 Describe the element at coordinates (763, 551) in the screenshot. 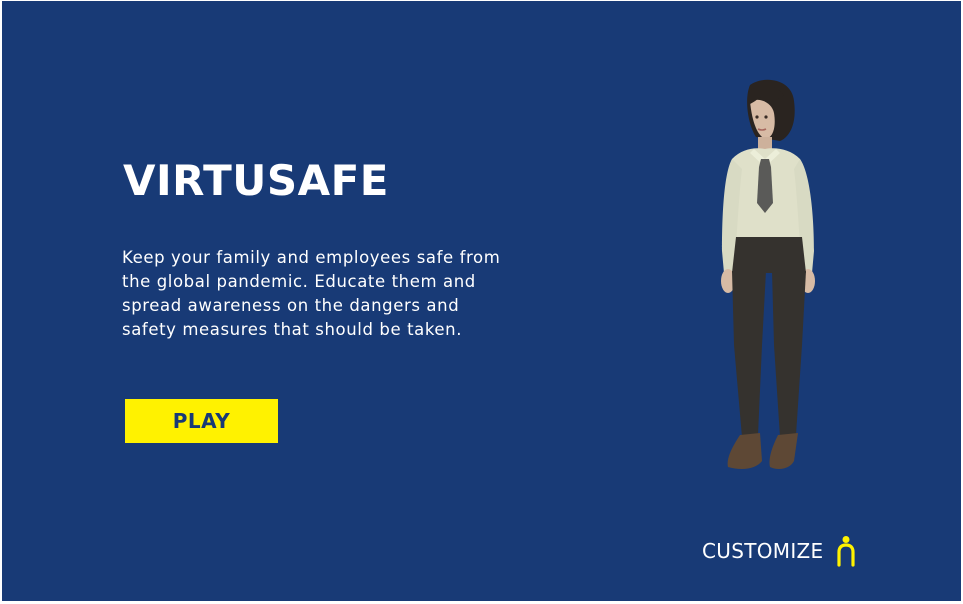

I see `customize-label: CUSTOMIZE` at that location.